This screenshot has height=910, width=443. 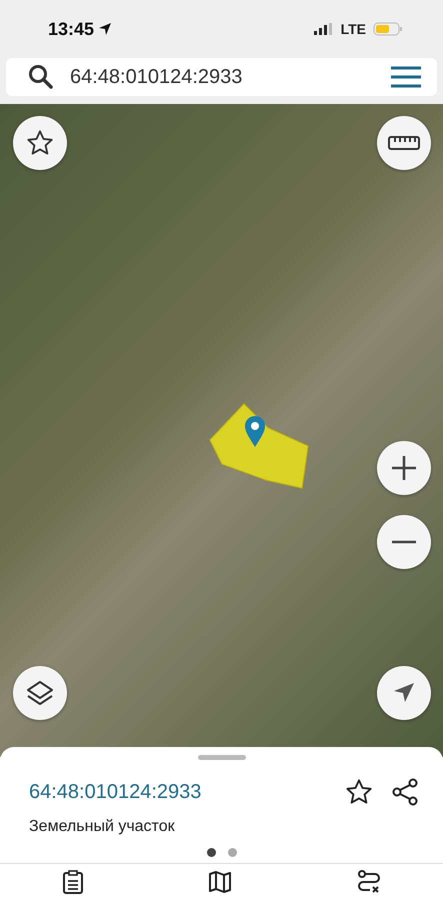 I want to click on map-icon, so click(x=220, y=882).